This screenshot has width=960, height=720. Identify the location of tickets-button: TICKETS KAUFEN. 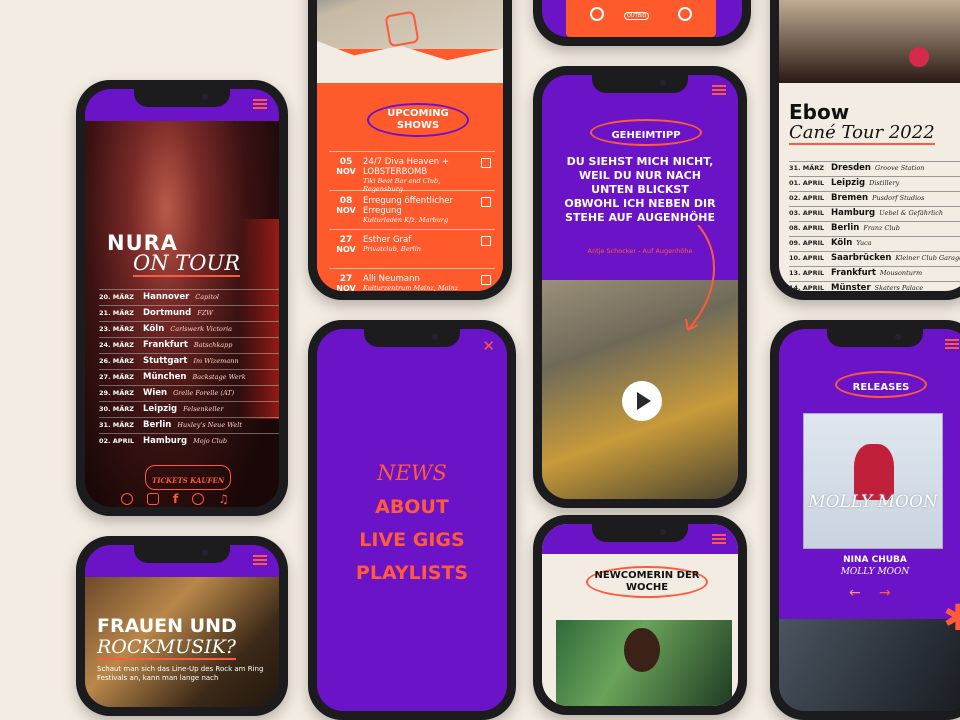
(188, 477).